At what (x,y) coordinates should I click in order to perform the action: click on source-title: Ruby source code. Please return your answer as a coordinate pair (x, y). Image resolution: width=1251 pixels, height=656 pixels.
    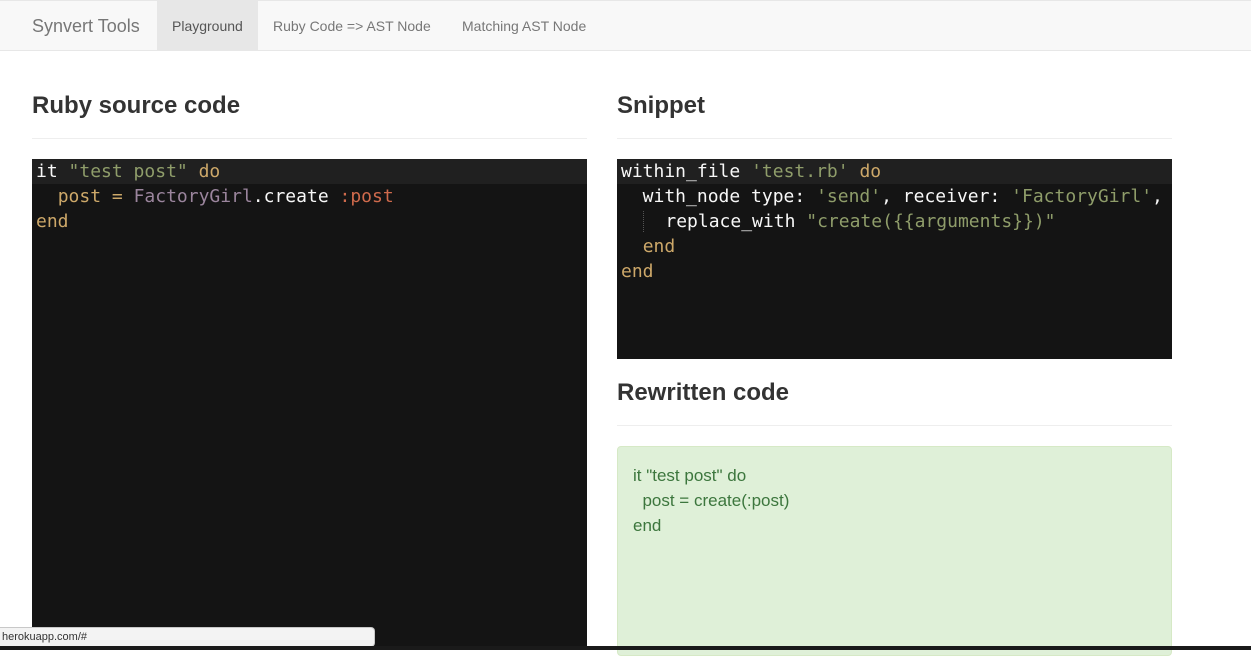
    Looking at the image, I should click on (136, 105).